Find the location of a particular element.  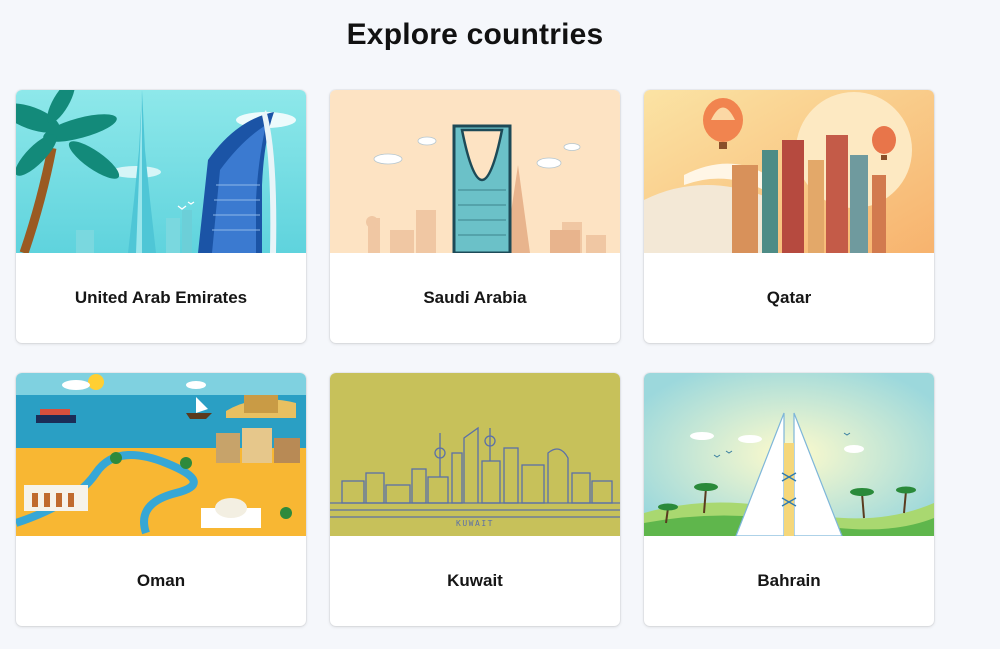

country-name: Bahrain is located at coordinates (789, 580).